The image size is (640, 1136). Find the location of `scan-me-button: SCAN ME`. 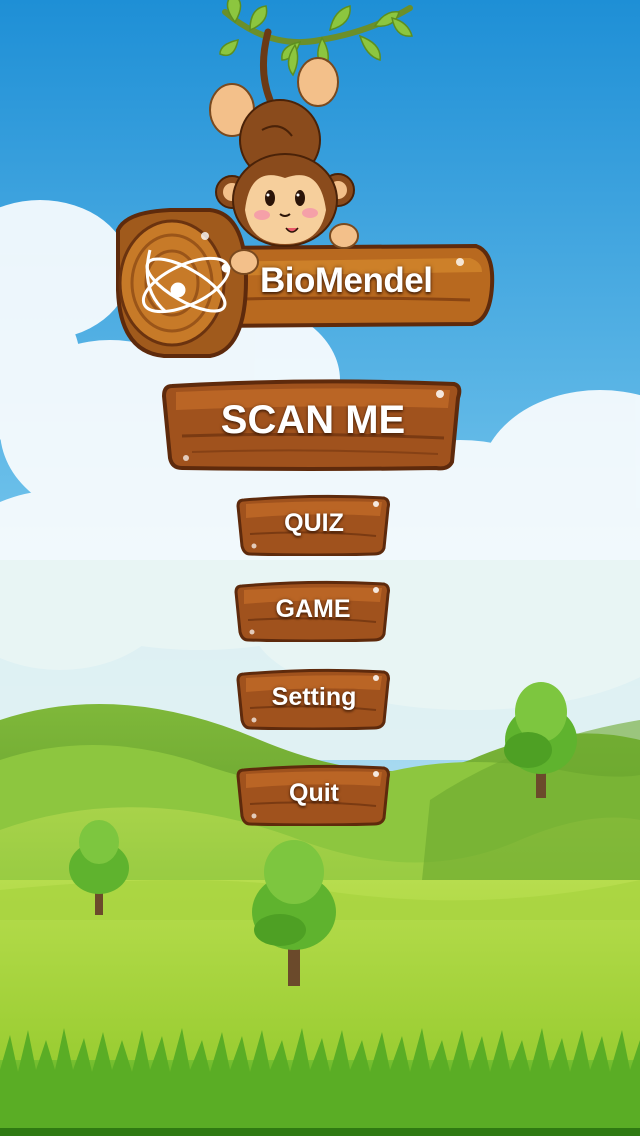

scan-me-button: SCAN ME is located at coordinates (313, 425).